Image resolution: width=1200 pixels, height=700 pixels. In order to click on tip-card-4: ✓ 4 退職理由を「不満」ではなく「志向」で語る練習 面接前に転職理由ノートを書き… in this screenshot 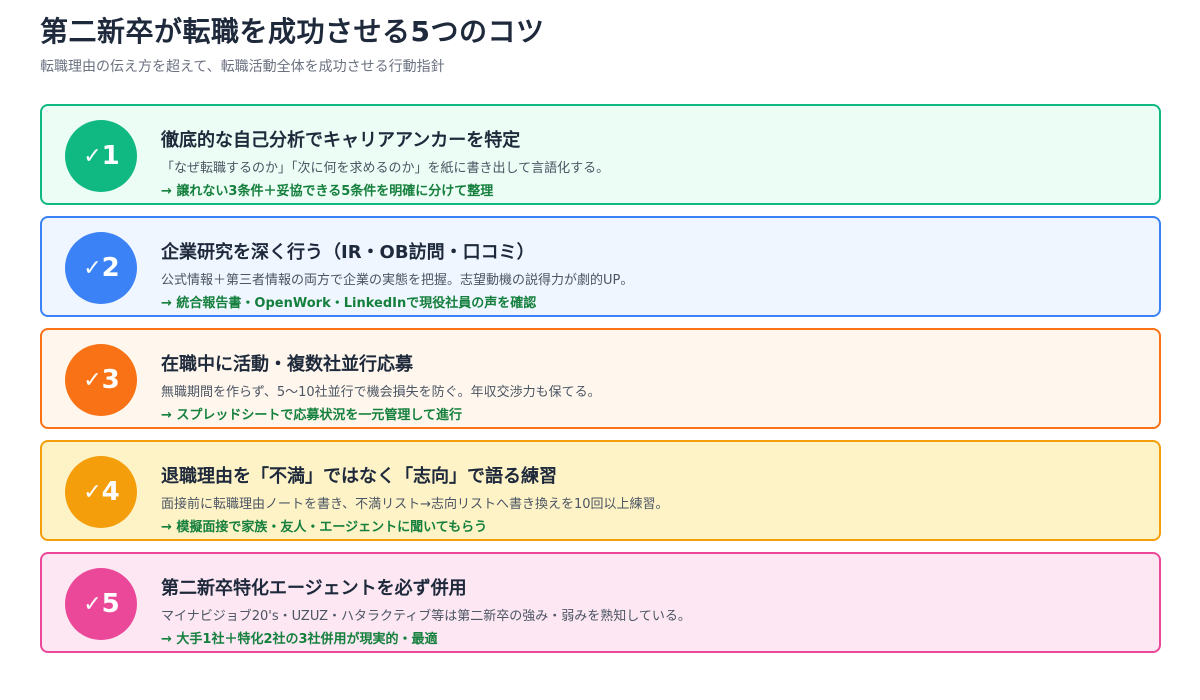, I will do `click(600, 490)`.